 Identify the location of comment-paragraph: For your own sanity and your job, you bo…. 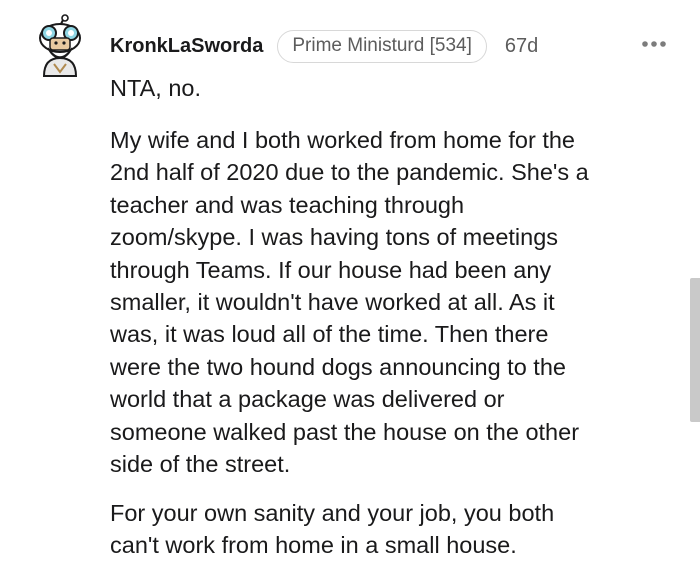
(332, 529).